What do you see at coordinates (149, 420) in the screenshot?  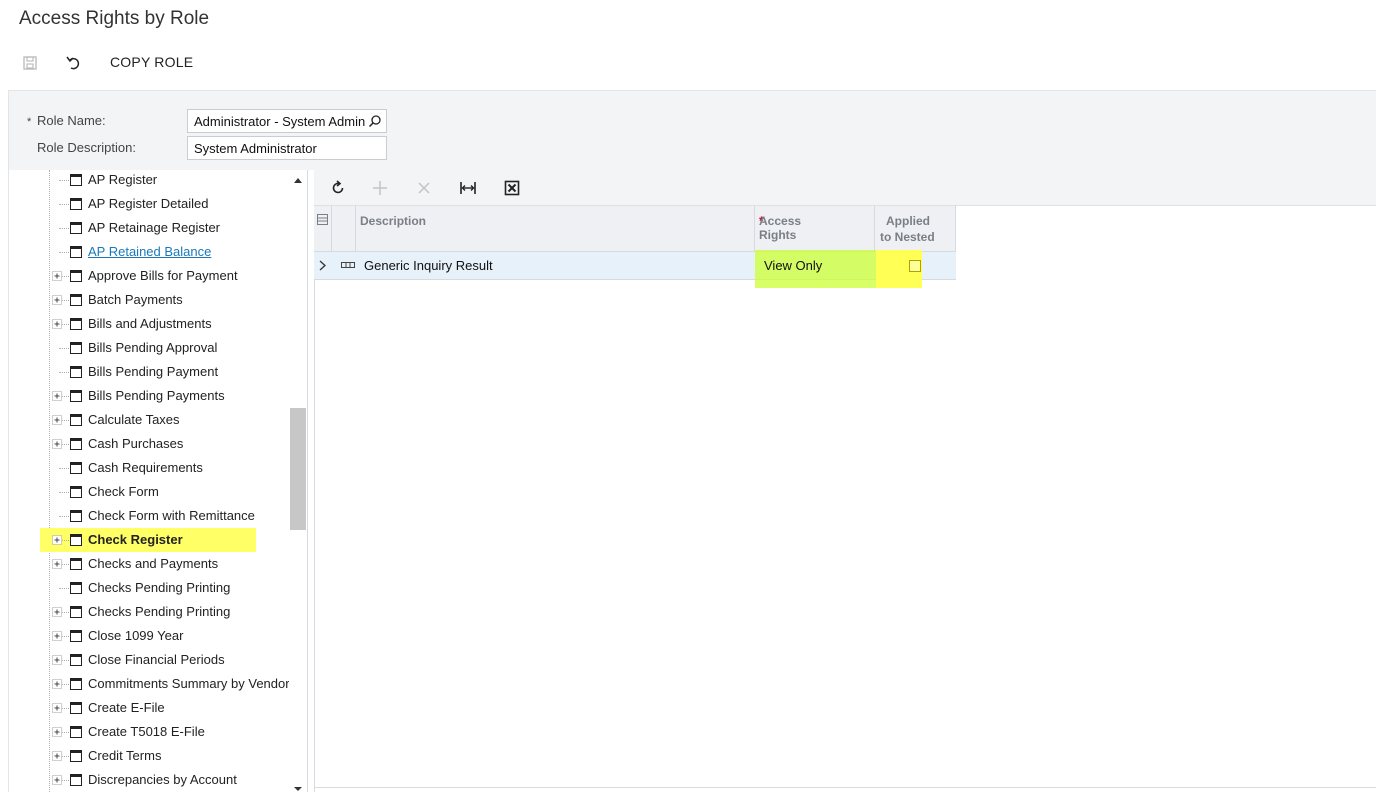 I see `tree-item: Calculate Taxes` at bounding box center [149, 420].